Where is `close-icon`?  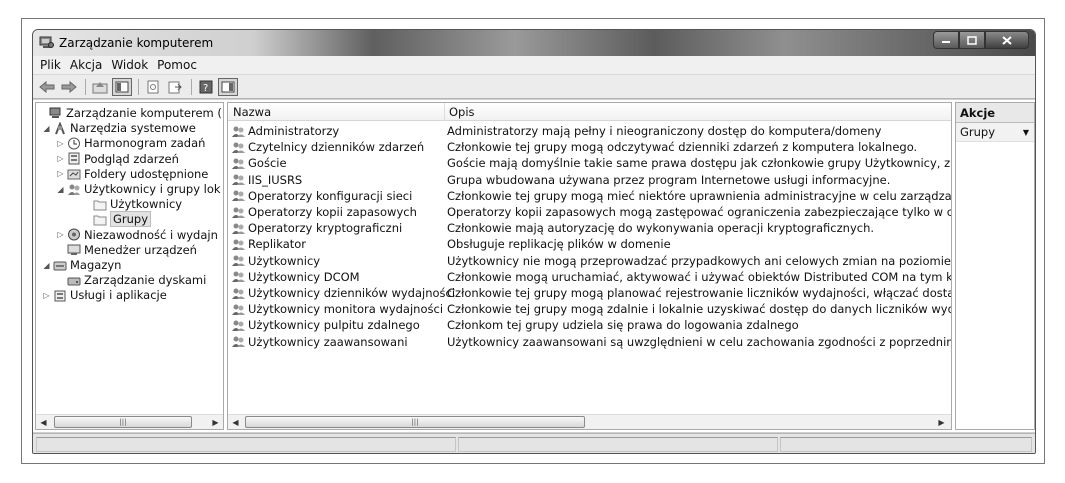
close-icon is located at coordinates (1007, 40).